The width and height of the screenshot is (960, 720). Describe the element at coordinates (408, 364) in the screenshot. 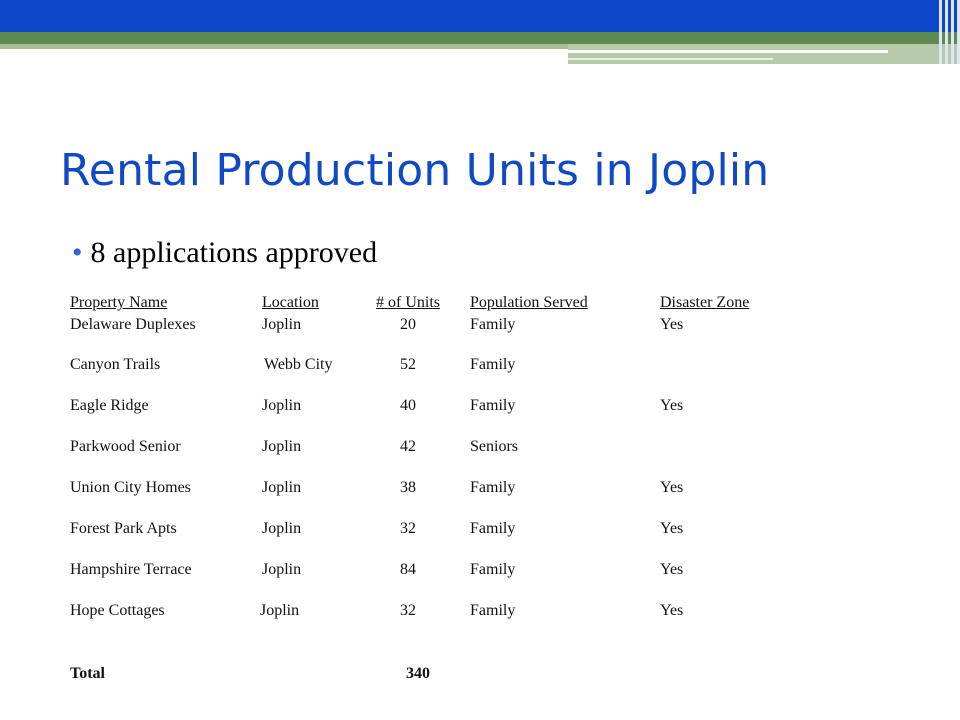

I see `cell-units: 52` at that location.